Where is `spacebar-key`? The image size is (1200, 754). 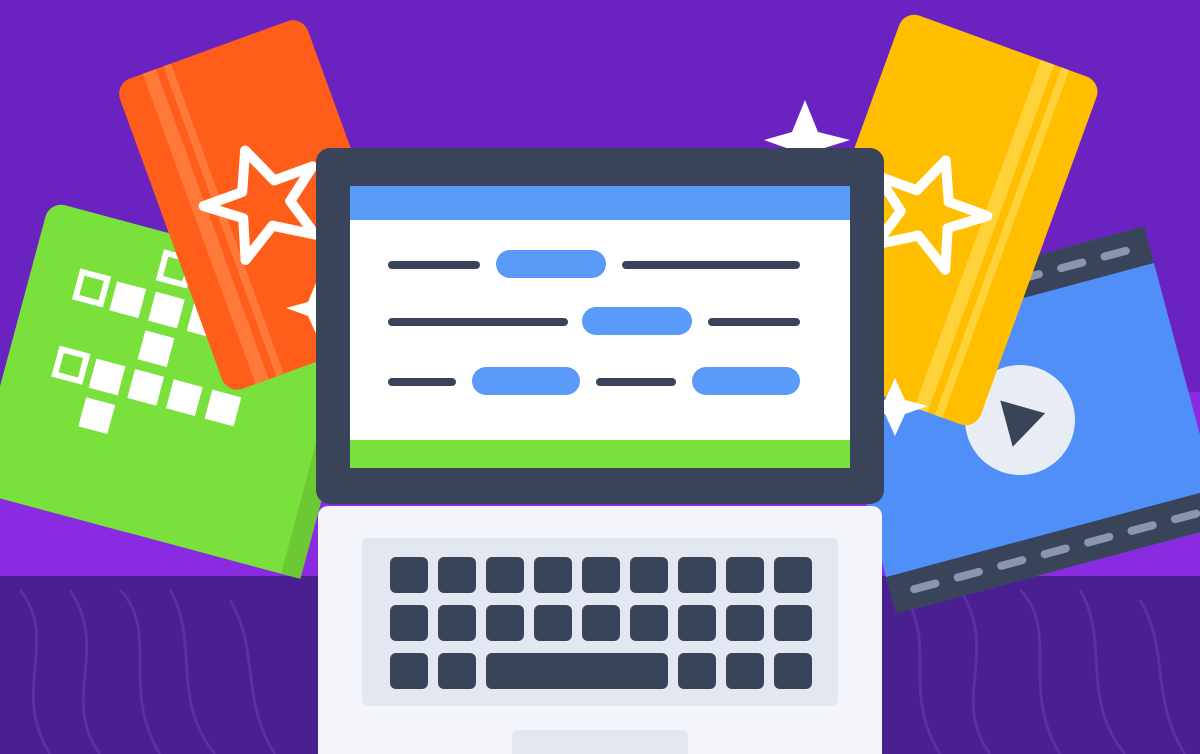
spacebar-key is located at coordinates (577, 671).